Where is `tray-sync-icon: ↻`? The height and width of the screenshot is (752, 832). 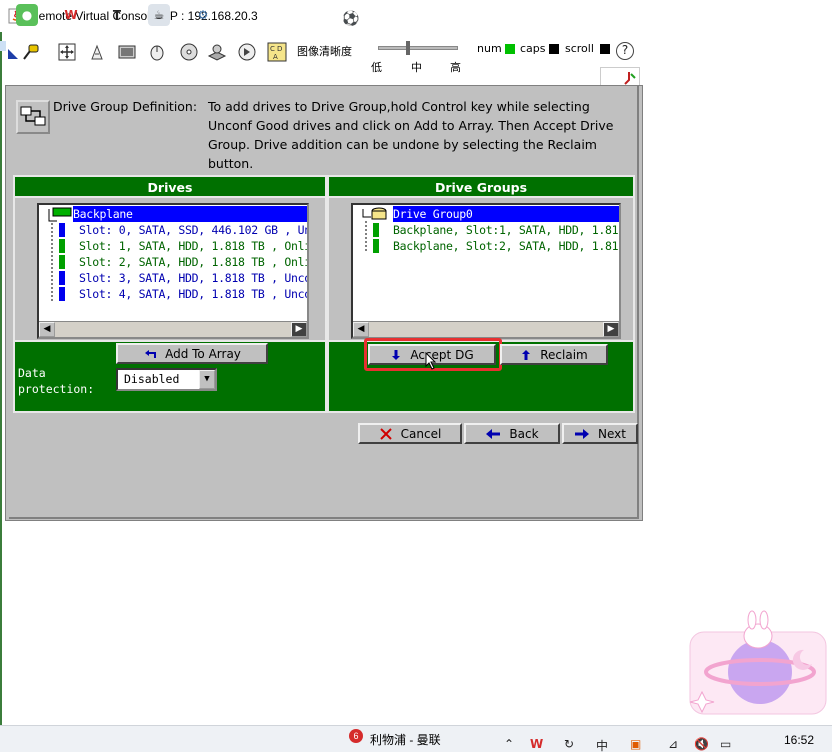
tray-sync-icon: ↻ is located at coordinates (569, 744).